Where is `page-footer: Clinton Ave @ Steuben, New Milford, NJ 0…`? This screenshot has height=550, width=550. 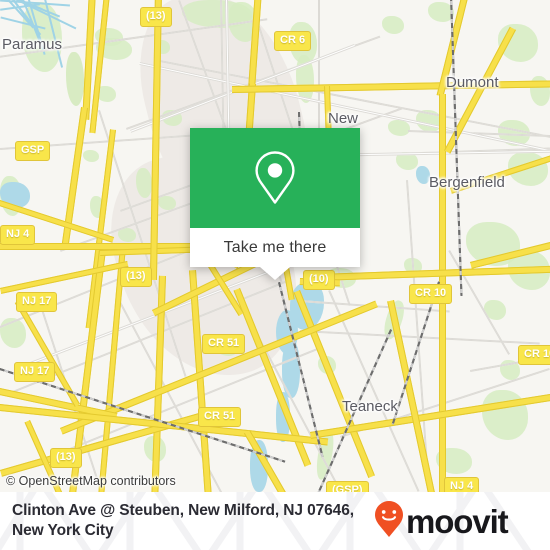 page-footer: Clinton Ave @ Steuben, New Milford, NJ 0… is located at coordinates (275, 521).